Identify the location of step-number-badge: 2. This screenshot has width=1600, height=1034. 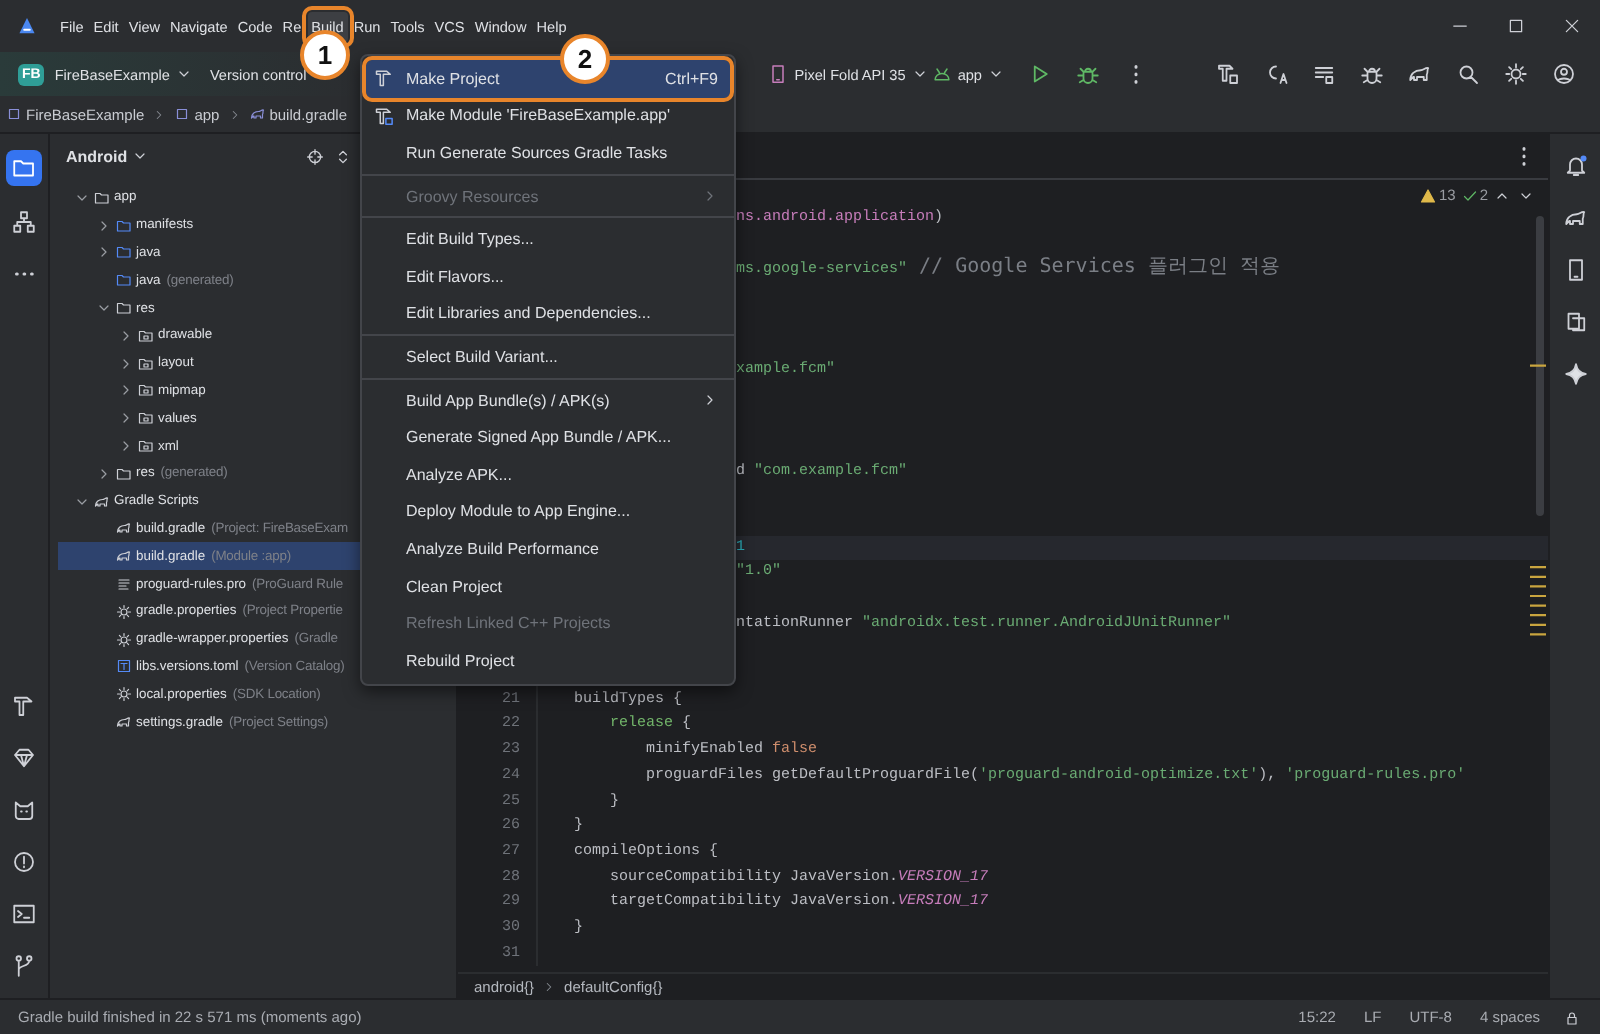
(585, 59).